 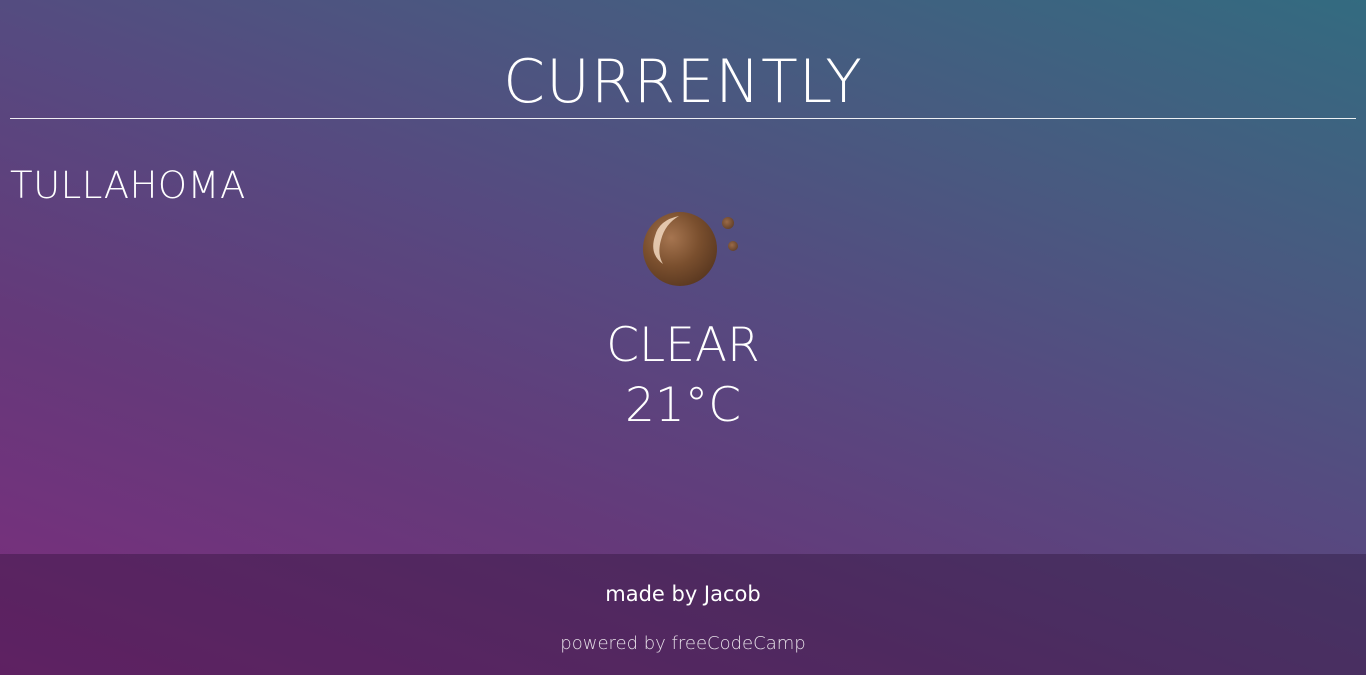 What do you see at coordinates (683, 345) in the screenshot?
I see `weather-condition: CLEAR` at bounding box center [683, 345].